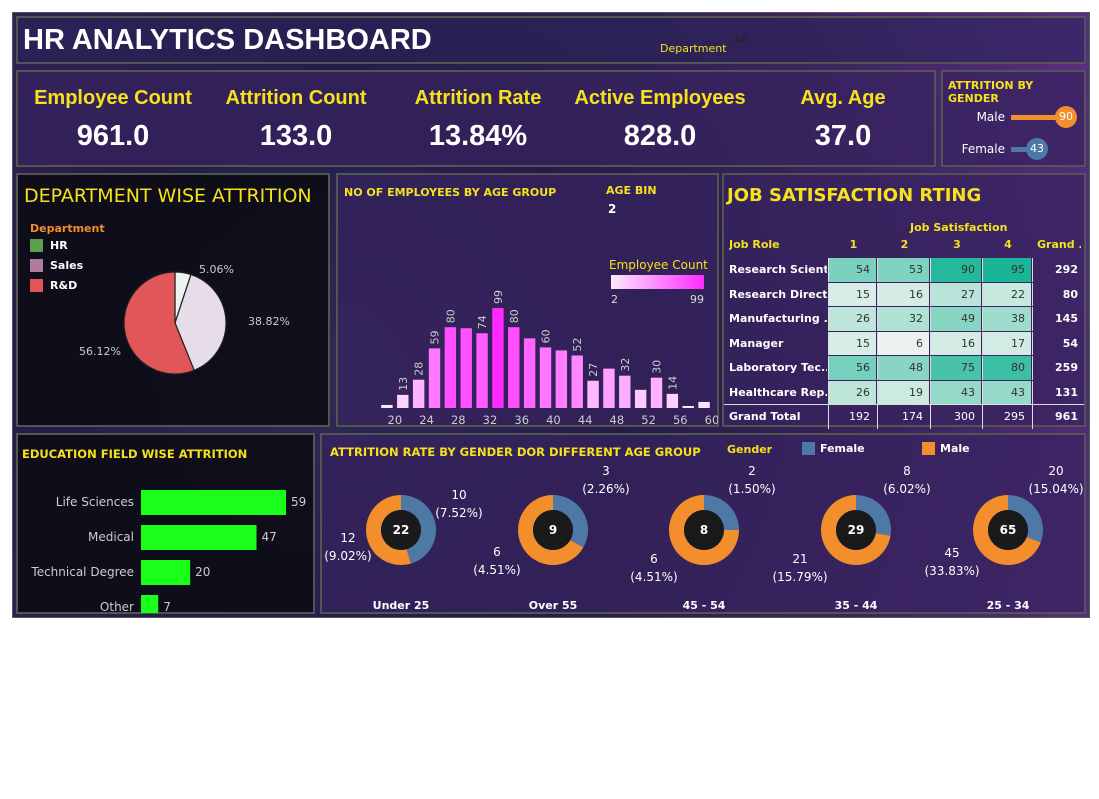 Image resolution: width=1099 pixels, height=799 pixels. What do you see at coordinates (521, 420) in the screenshot?
I see `histogram-x-tick: 36` at bounding box center [521, 420].